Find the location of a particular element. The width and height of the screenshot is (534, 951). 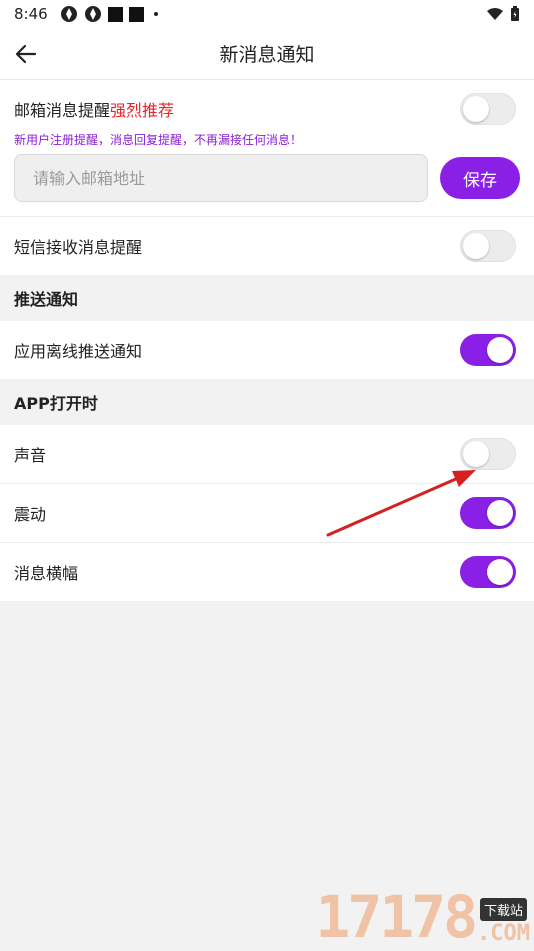

watermark-logo: 17178 下载站 .COM is located at coordinates (422, 917).